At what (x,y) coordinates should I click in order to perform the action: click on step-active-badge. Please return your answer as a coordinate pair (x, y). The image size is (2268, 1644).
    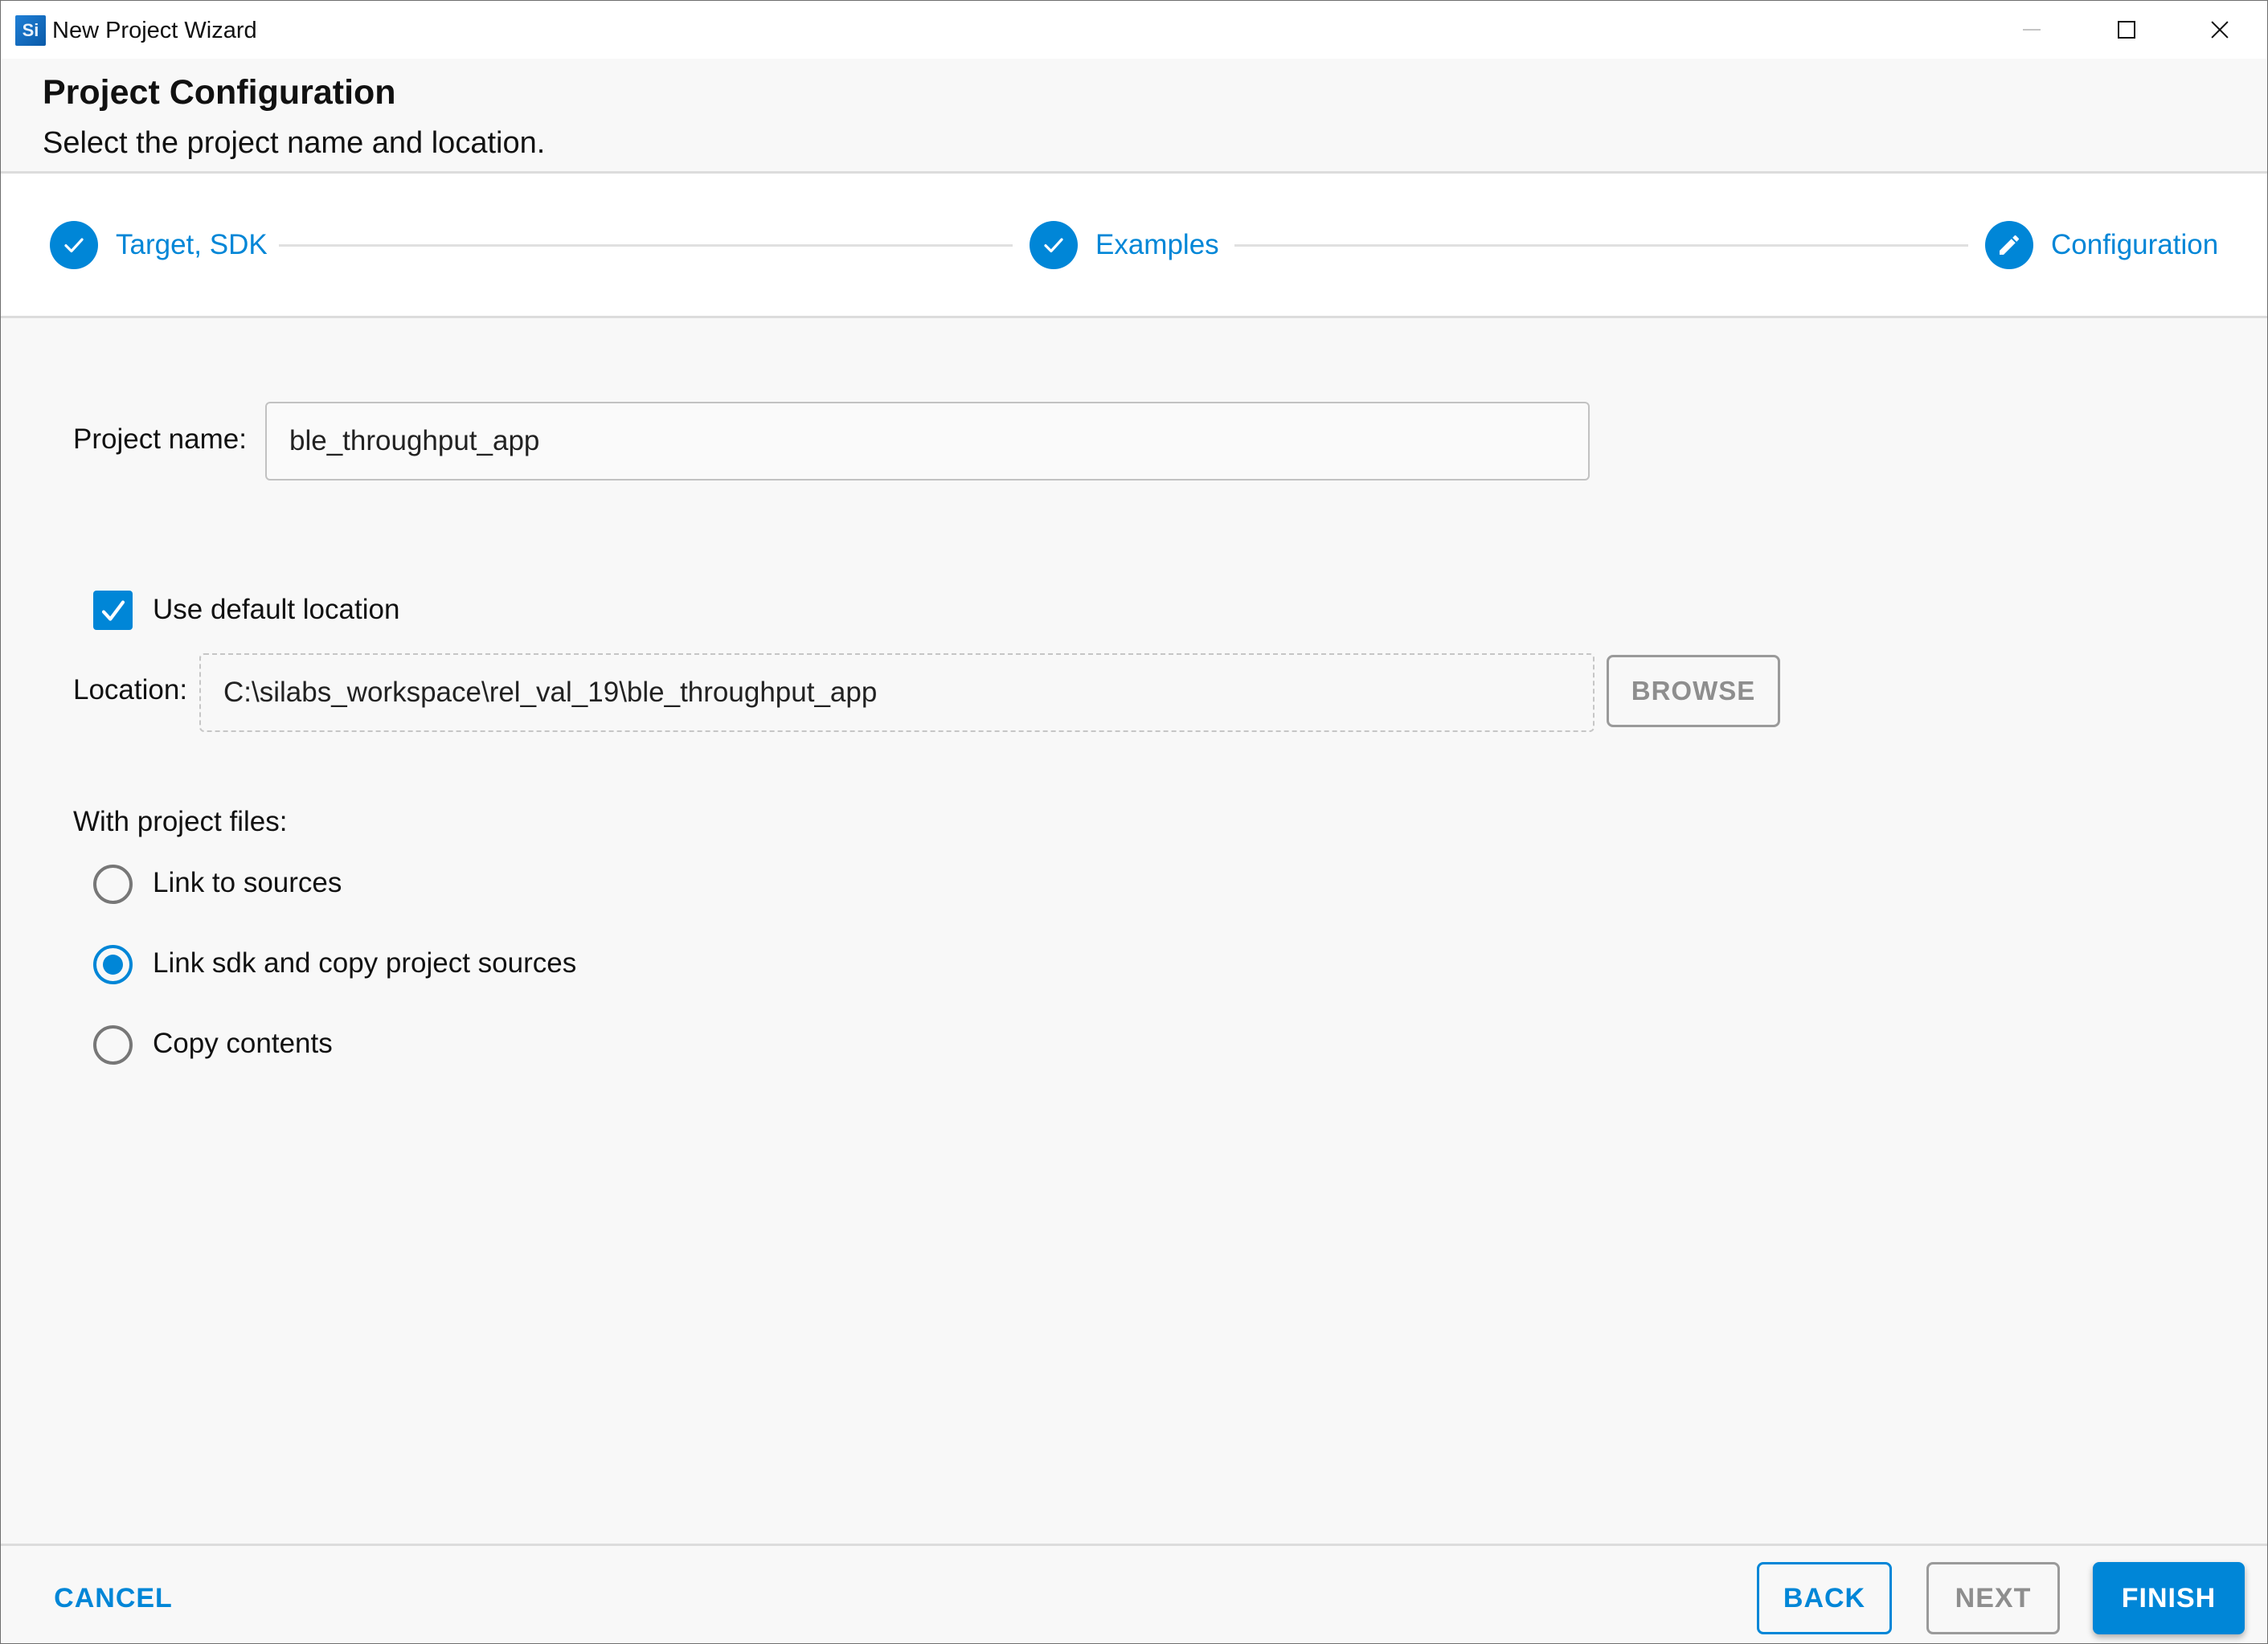
    Looking at the image, I should click on (2009, 245).